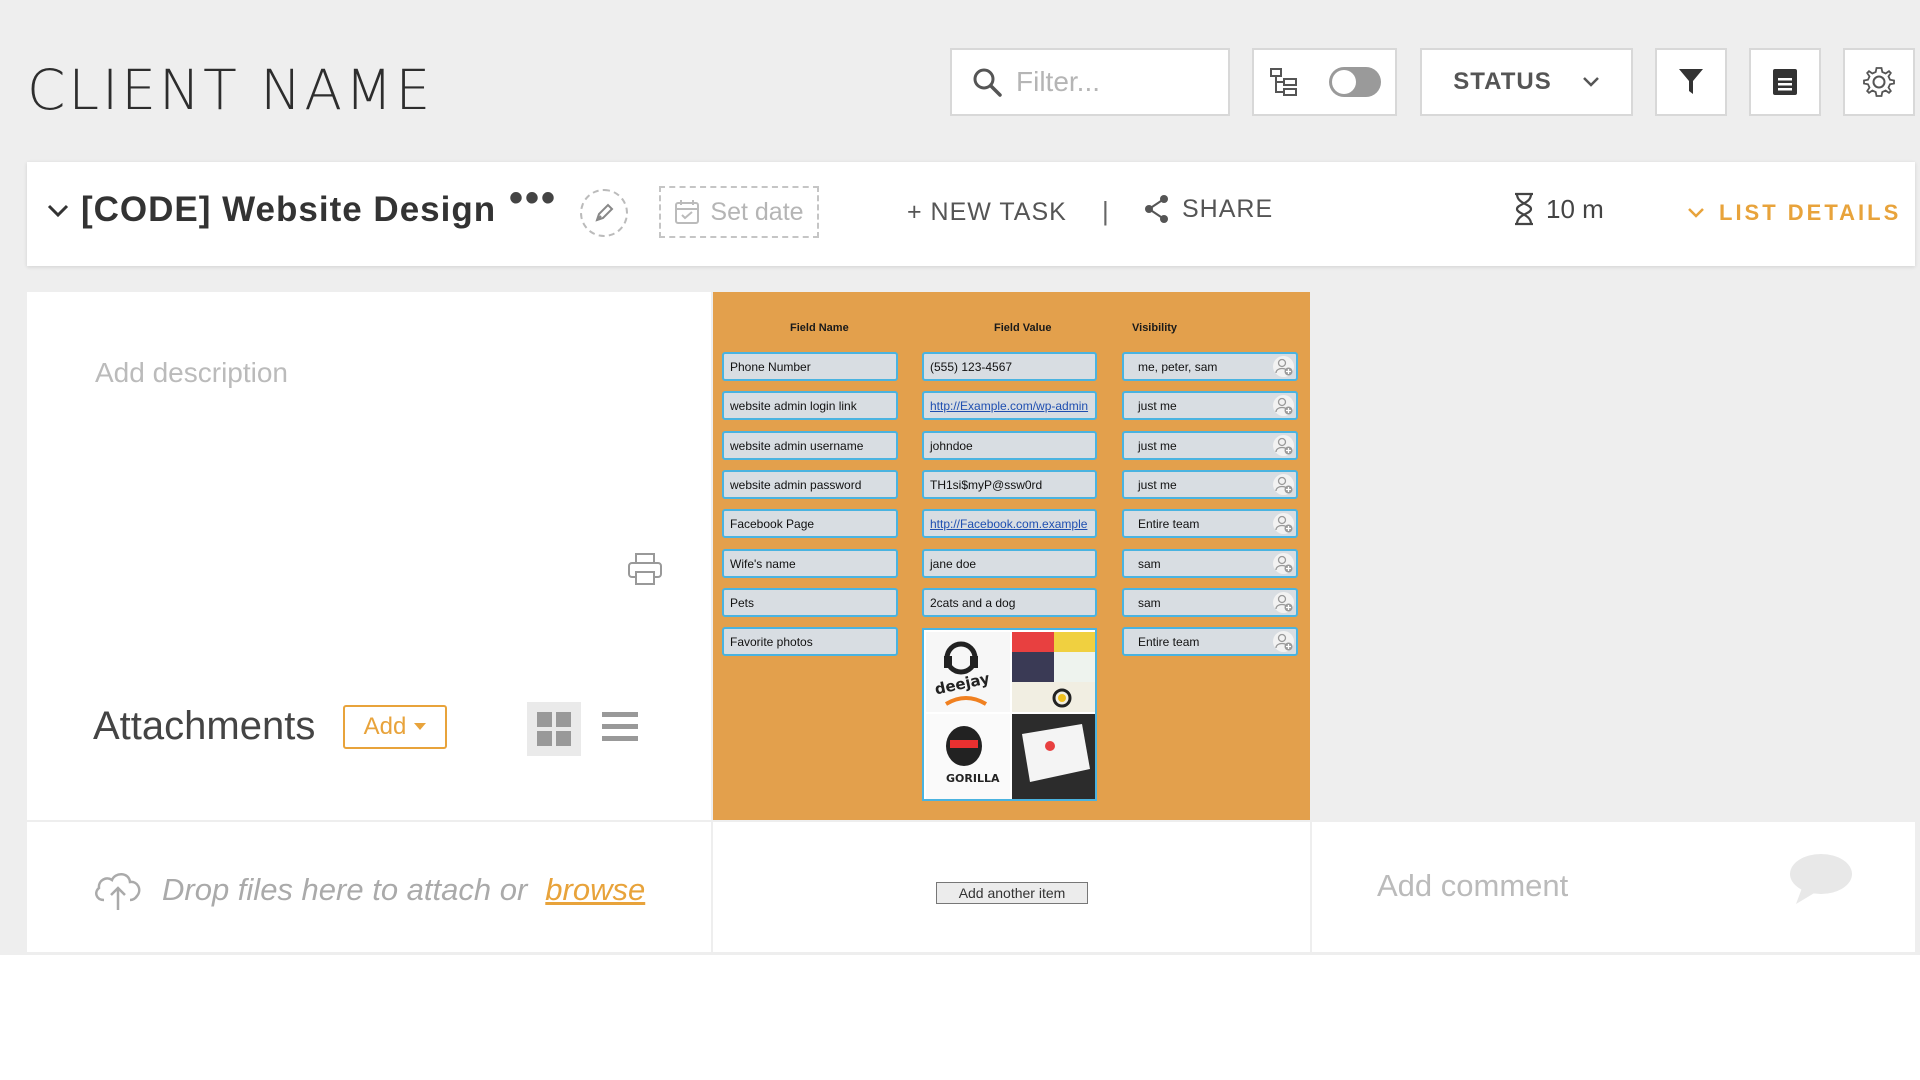 This screenshot has height=1080, width=1920. I want to click on cloud-upload-icon, so click(118, 890).